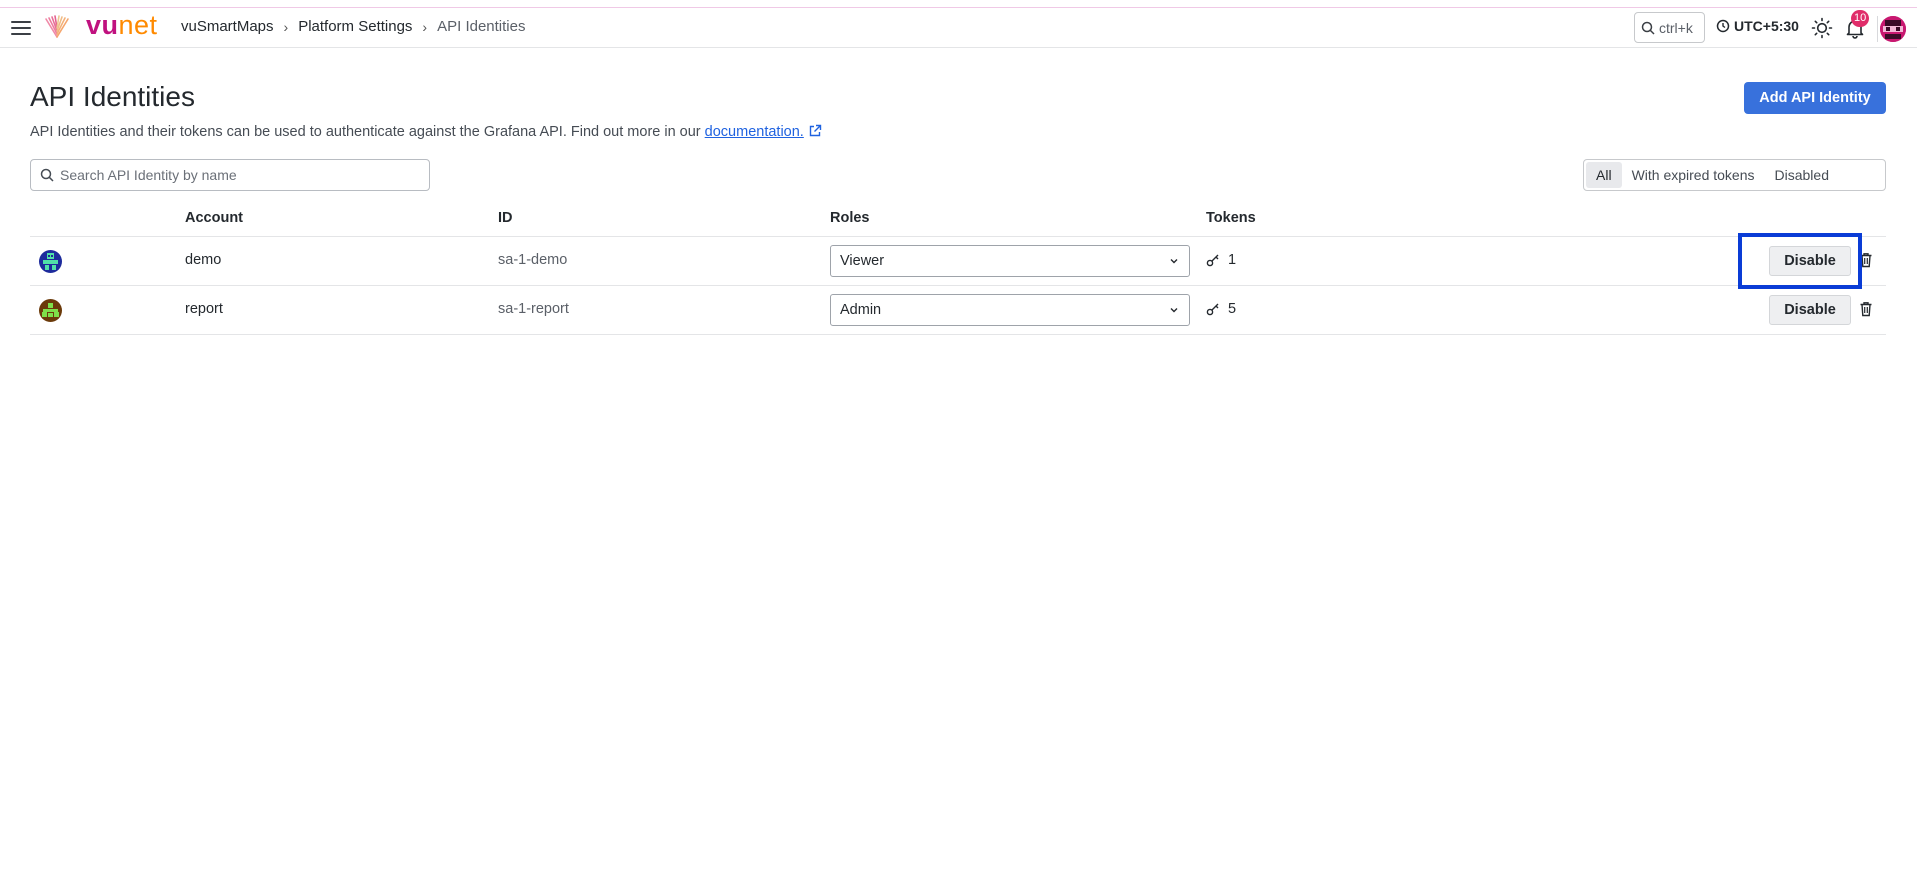 The width and height of the screenshot is (1917, 876). What do you see at coordinates (1723, 26) in the screenshot?
I see `clock-icon` at bounding box center [1723, 26].